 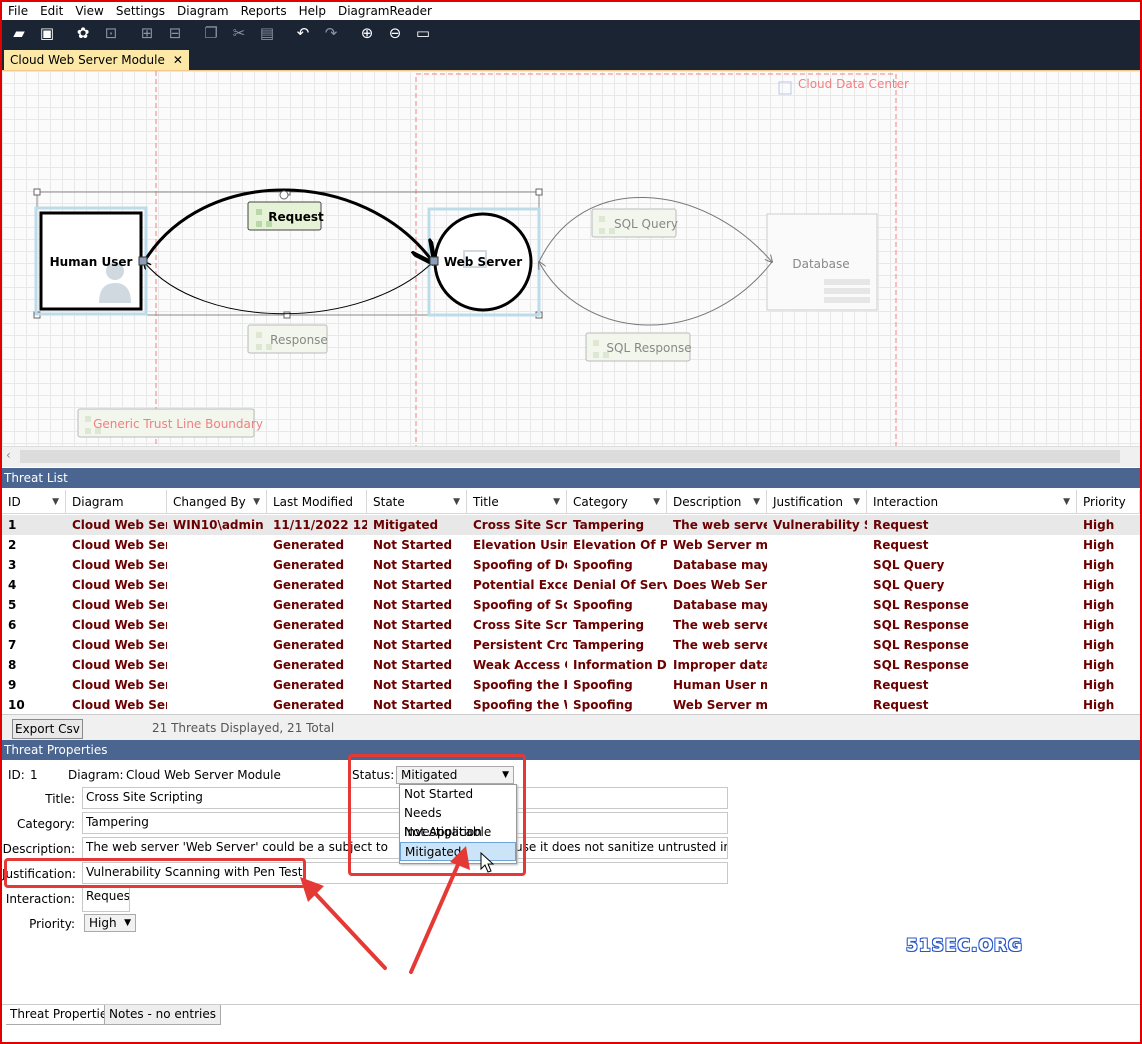 What do you see at coordinates (720, 705) in the screenshot?
I see `cell-description: Web Server may` at bounding box center [720, 705].